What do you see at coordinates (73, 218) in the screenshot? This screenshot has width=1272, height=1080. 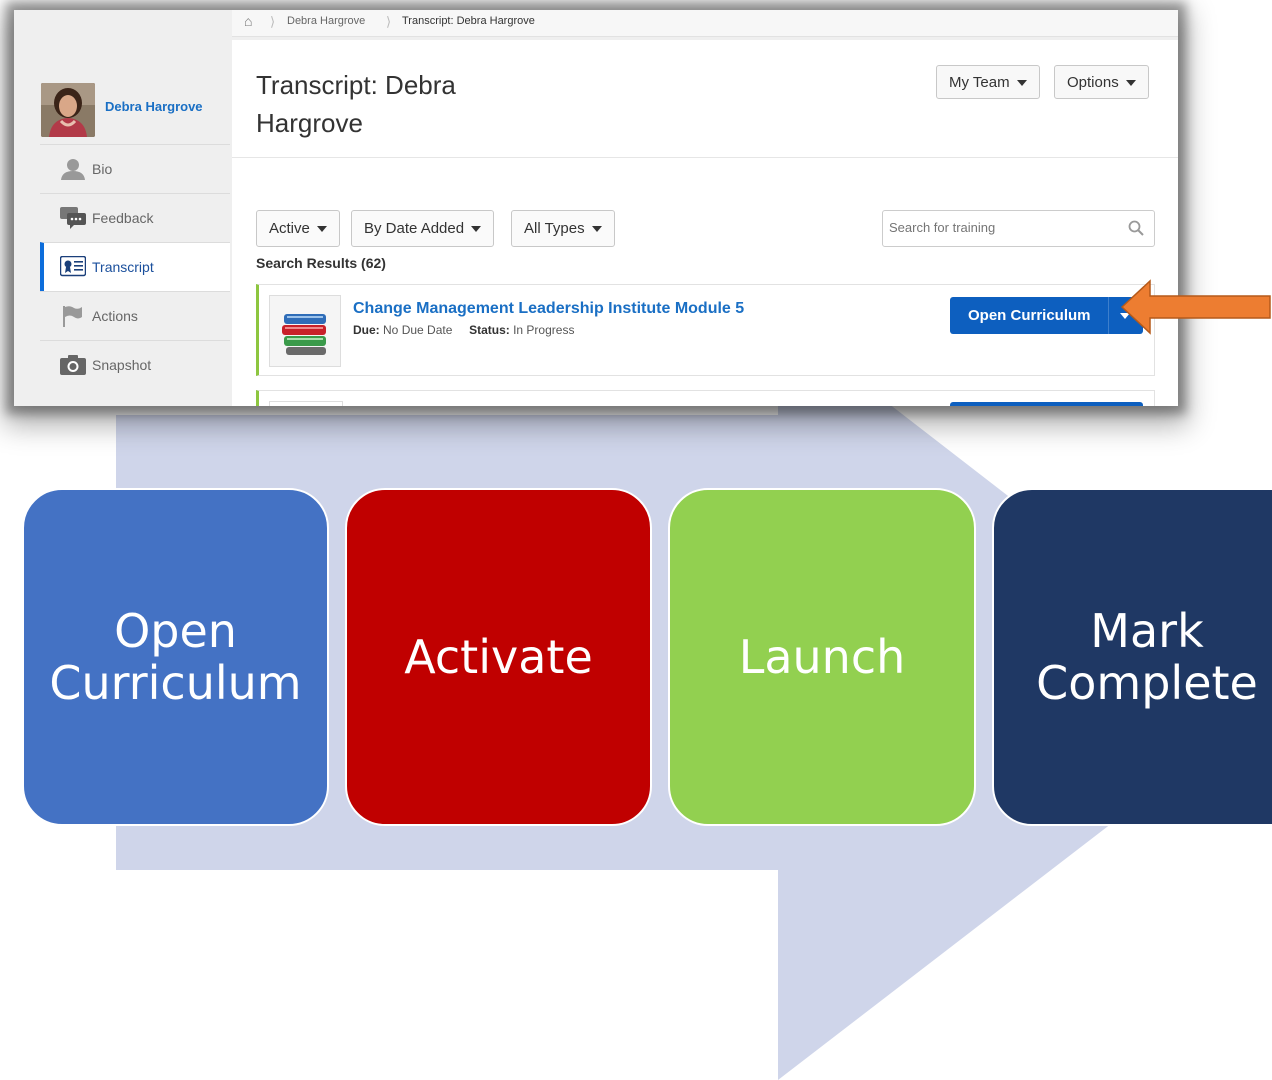 I see `speech-bubbles-icon` at bounding box center [73, 218].